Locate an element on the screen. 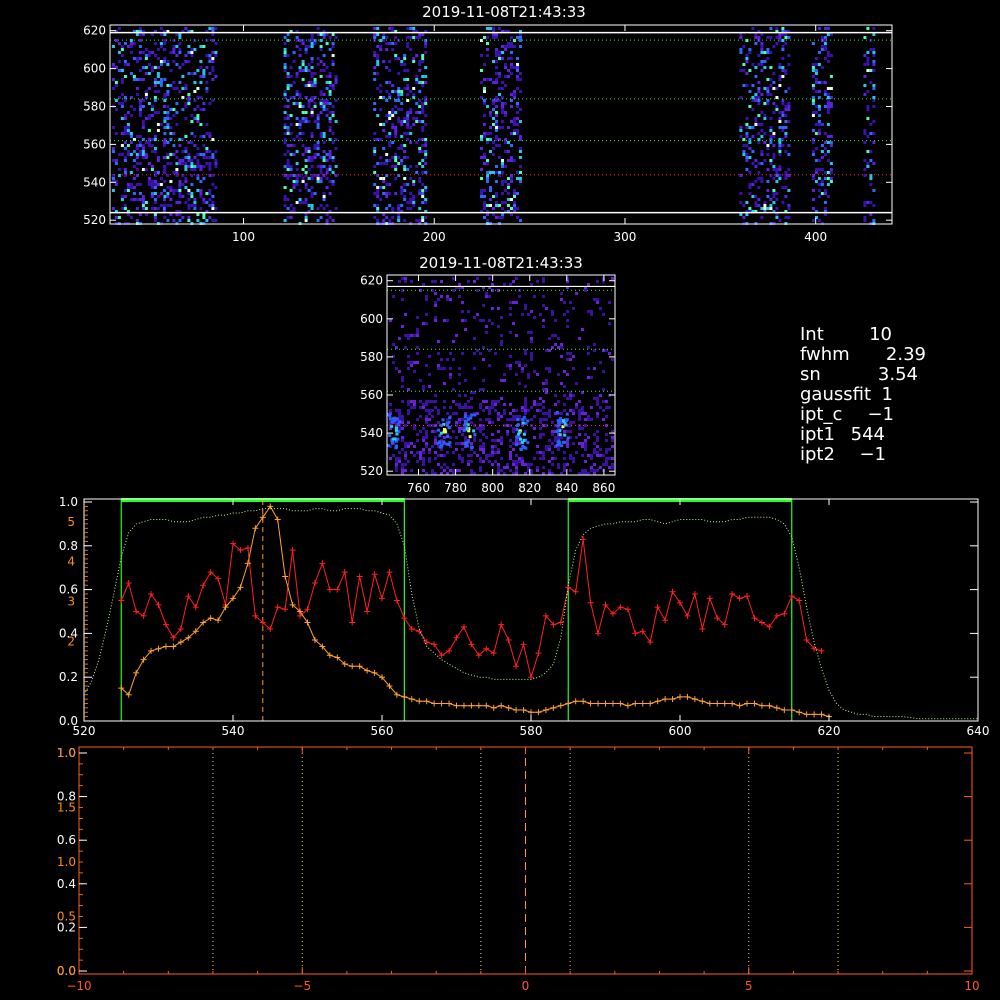 Image resolution: width=1000 pixels, height=1000 pixels. x-tick-label: 580 is located at coordinates (531, 731).